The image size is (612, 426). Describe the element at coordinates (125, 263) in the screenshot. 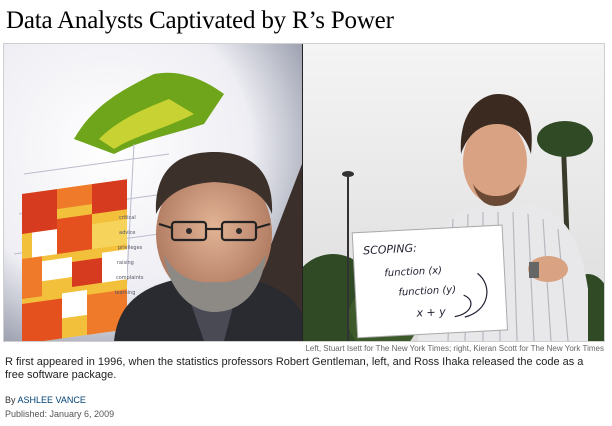

I see `slide-label: raising` at that location.